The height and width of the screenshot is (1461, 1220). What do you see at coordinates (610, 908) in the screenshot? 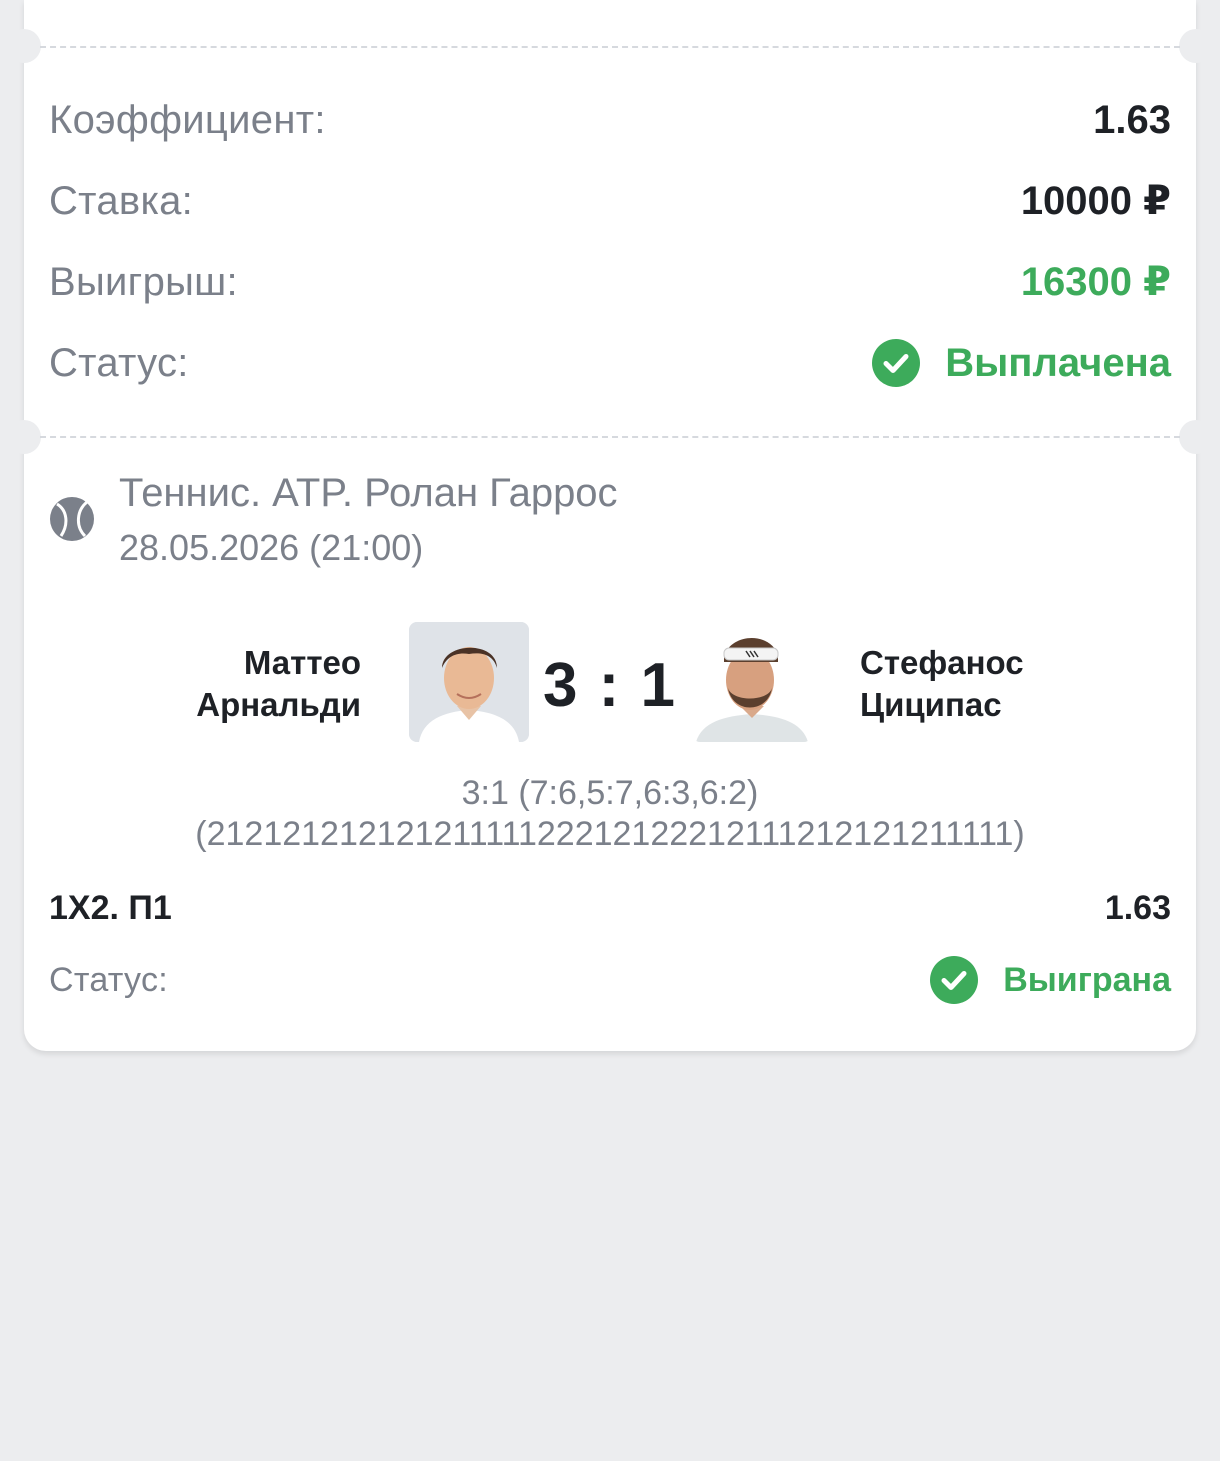
I see `market-row: 1X2. П1 1.63` at bounding box center [610, 908].